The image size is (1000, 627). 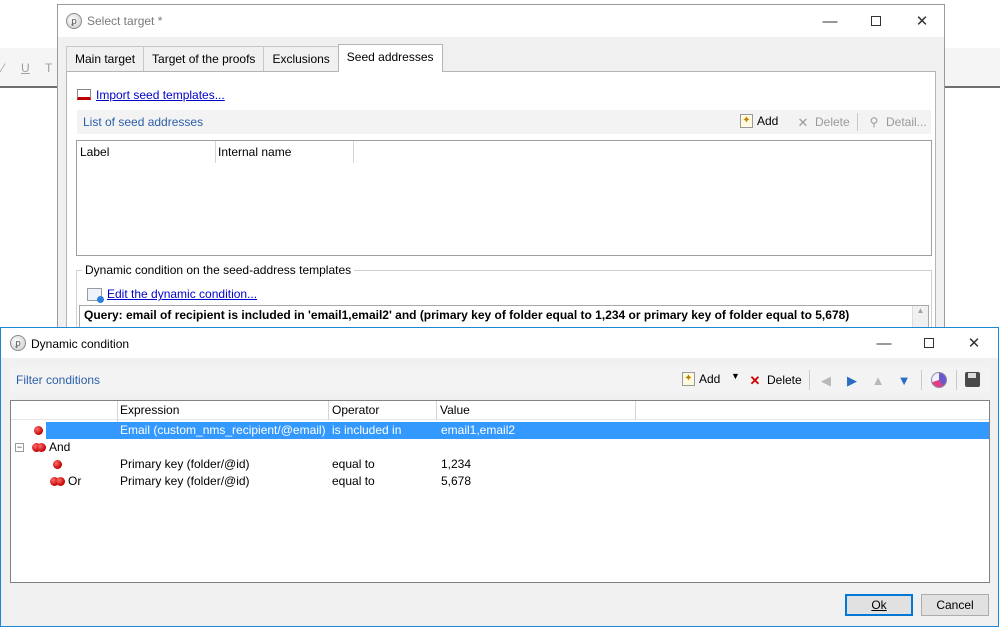 What do you see at coordinates (939, 380) in the screenshot?
I see `distribution-chart-icon` at bounding box center [939, 380].